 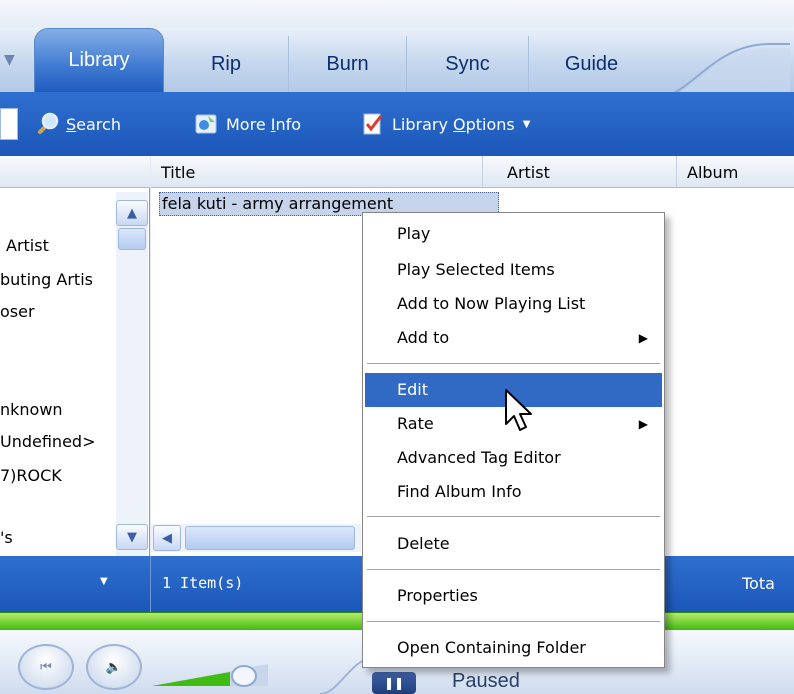 I want to click on menu-item-label: Properties, so click(x=437, y=595).